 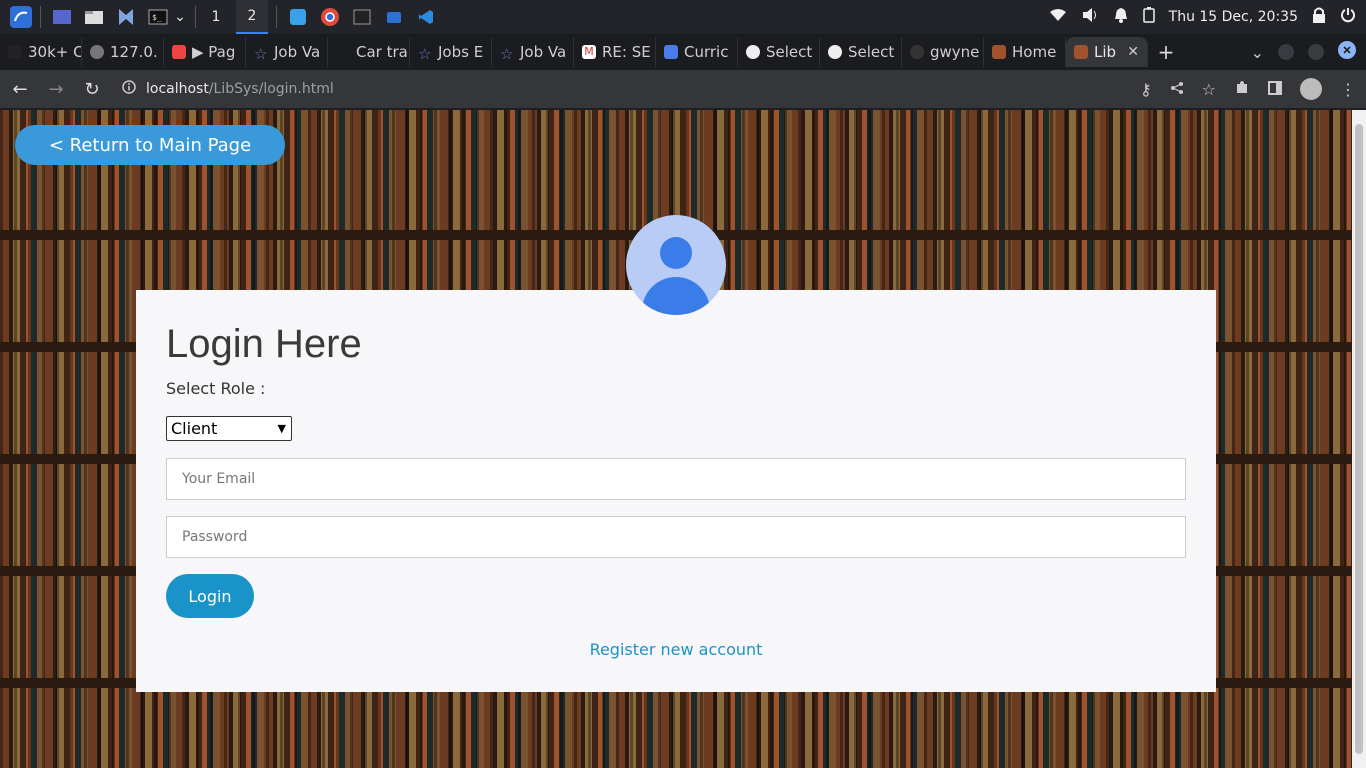 I want to click on chevron-down-icon: ▼, so click(x=281, y=428).